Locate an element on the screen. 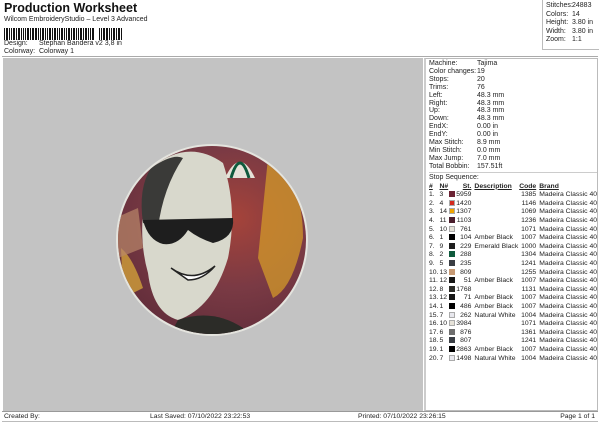  stat-value: 7.0 mm is located at coordinates (489, 158).